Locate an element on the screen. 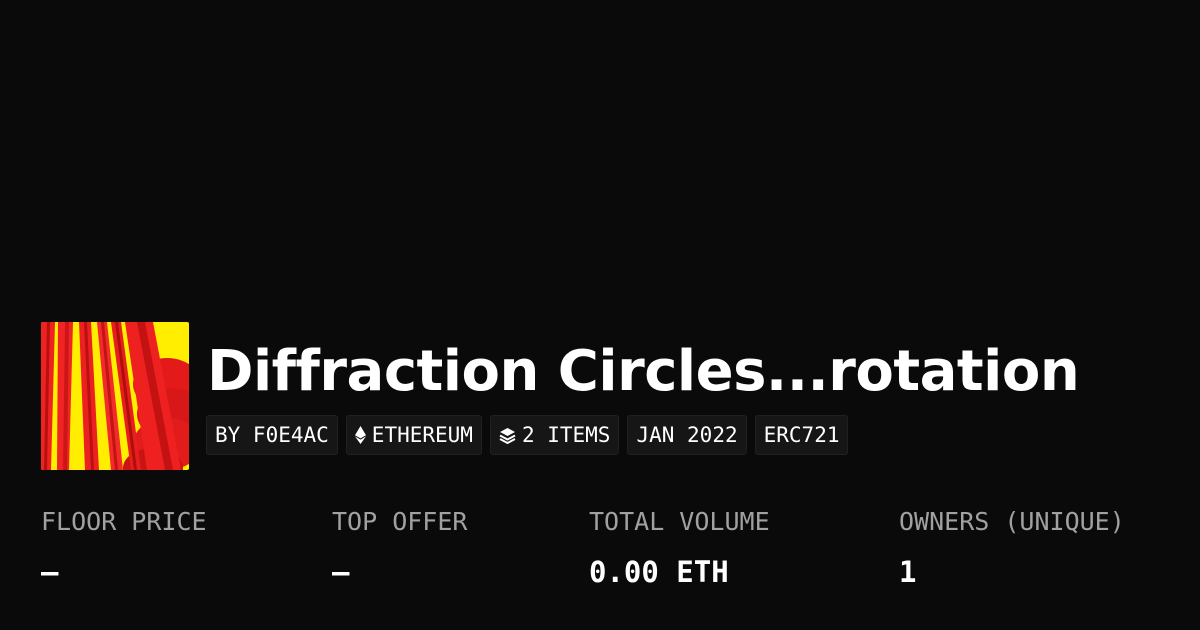 The image size is (1200, 630). collection-title: Diffraction Circles...rotation is located at coordinates (643, 371).